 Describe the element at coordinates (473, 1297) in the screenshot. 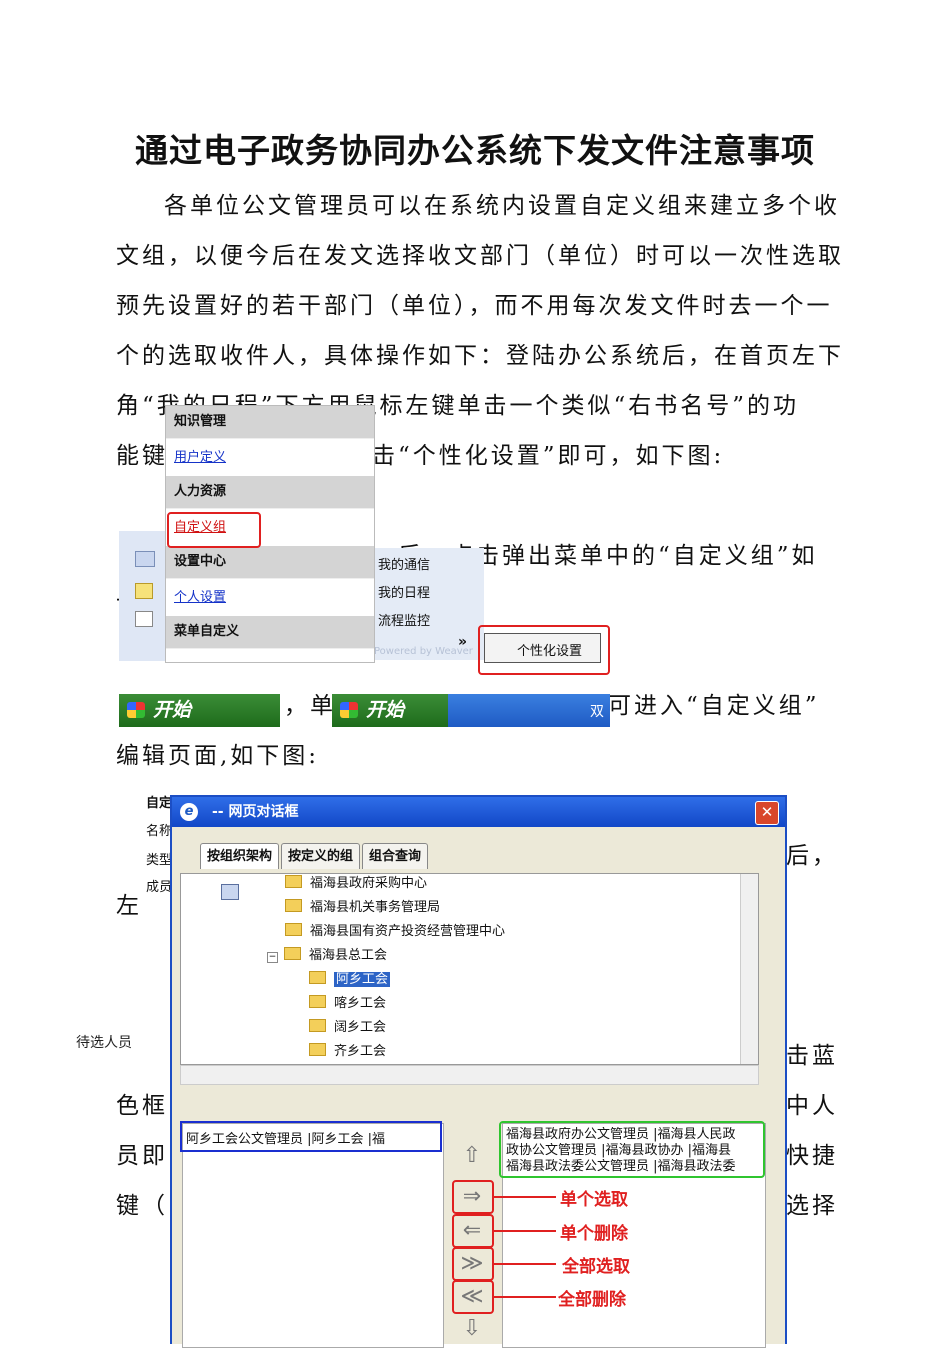

I see `remove-all-highlight` at that location.